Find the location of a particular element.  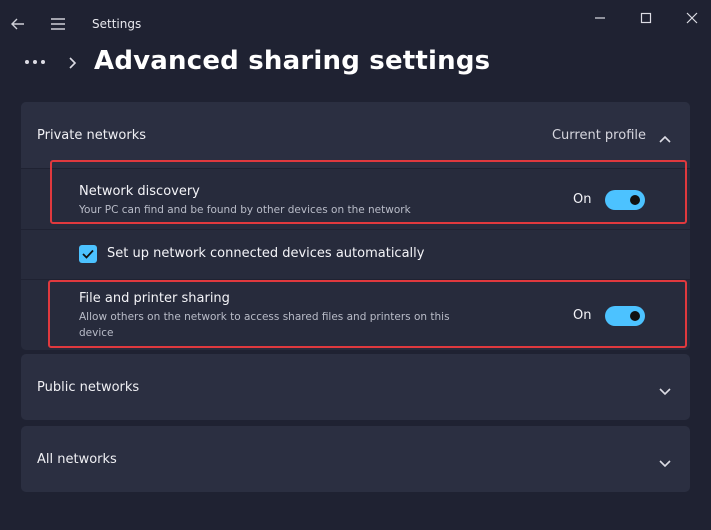

all-networks-group: All networks is located at coordinates (355, 459).